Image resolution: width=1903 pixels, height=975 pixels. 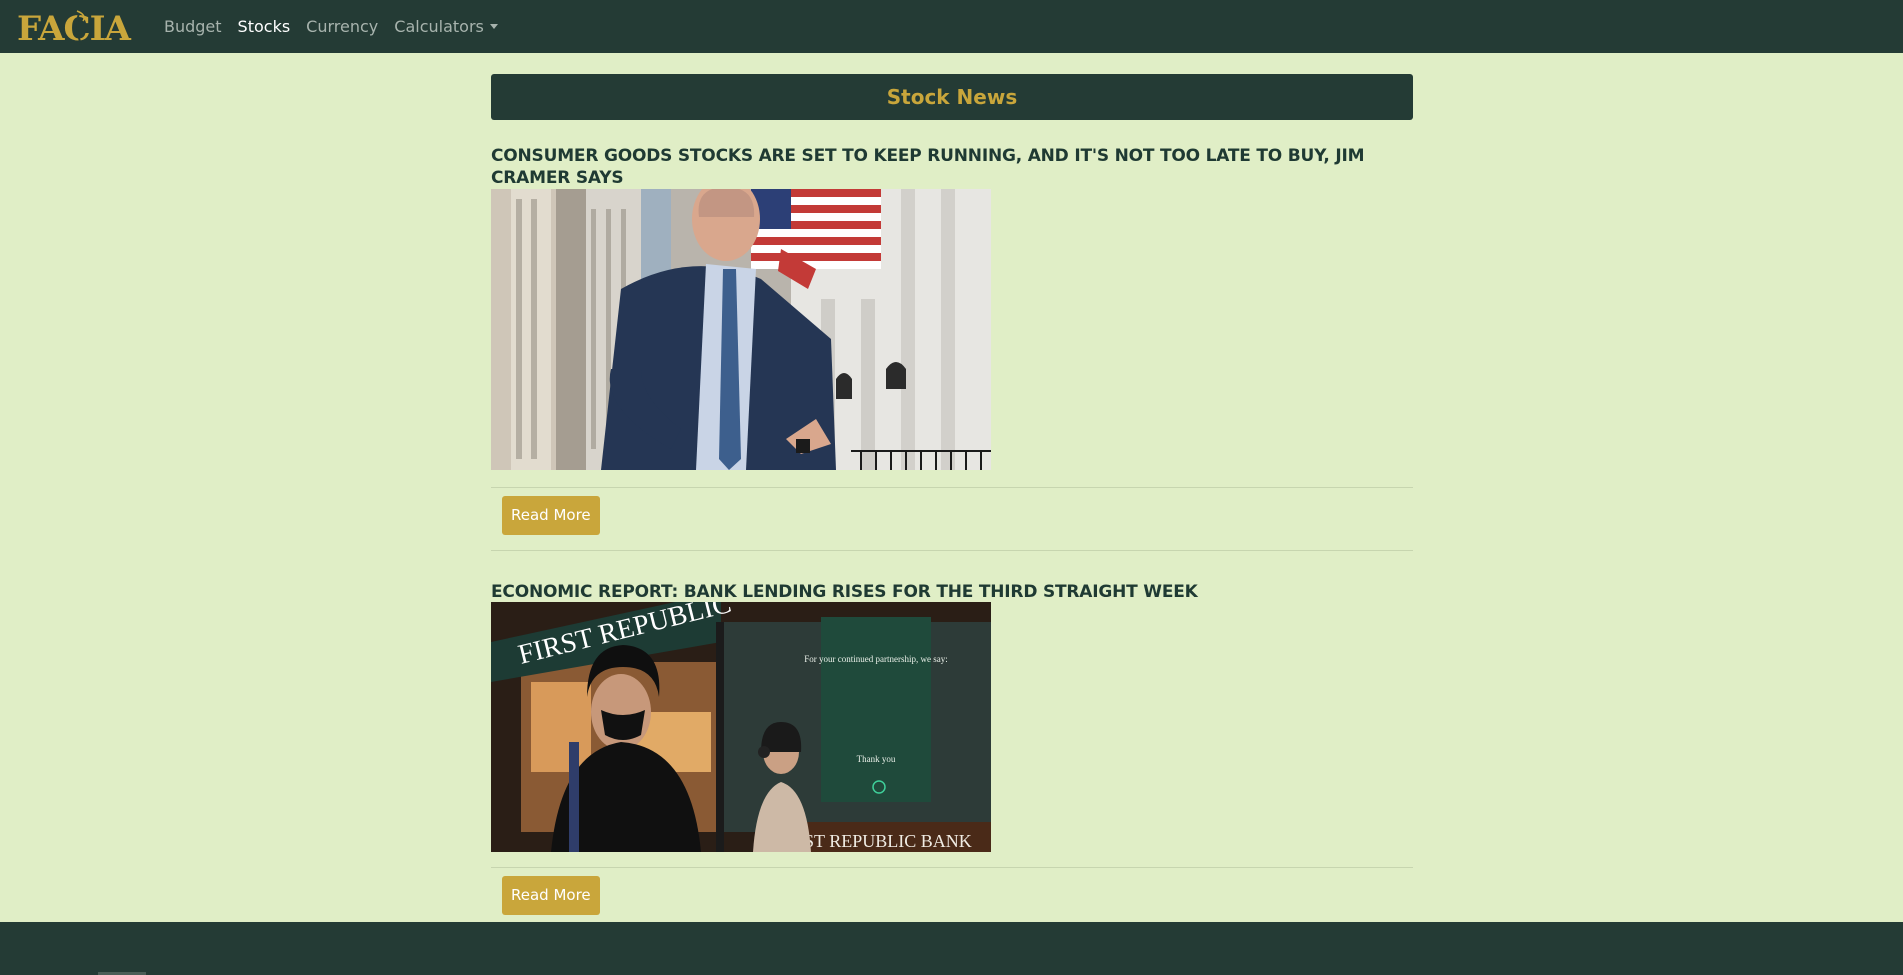 I want to click on divider, so click(x=952, y=550).